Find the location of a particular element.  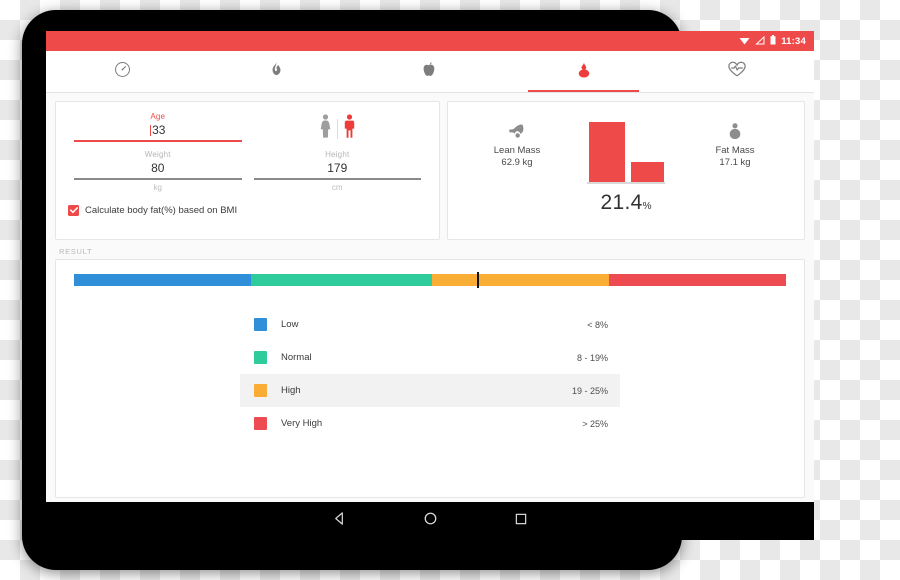

legend-label: Normal is located at coordinates (296, 357).